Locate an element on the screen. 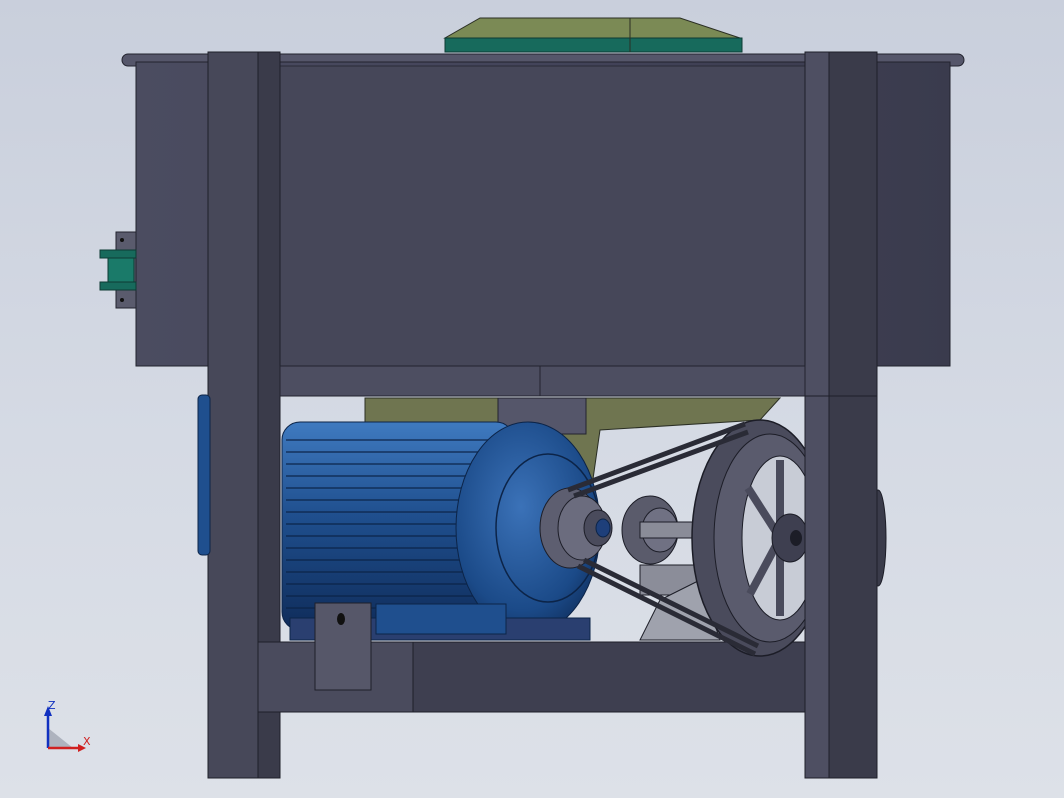  axis-triad: Z X is located at coordinates (67, 725).